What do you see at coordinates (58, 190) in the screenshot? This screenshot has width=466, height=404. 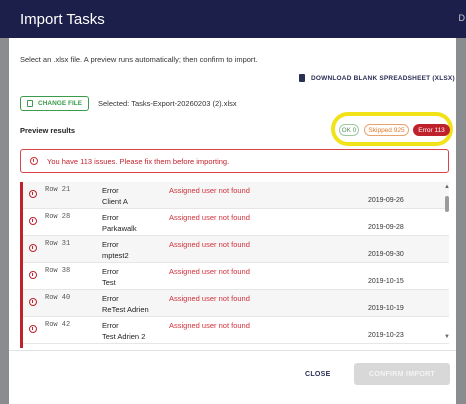 I see `row-number: Row 21` at bounding box center [58, 190].